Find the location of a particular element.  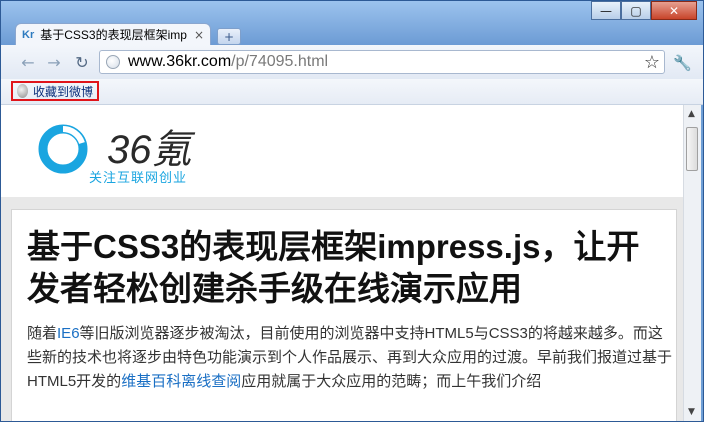

scroll-down-icon: ▼ is located at coordinates (691, 412).